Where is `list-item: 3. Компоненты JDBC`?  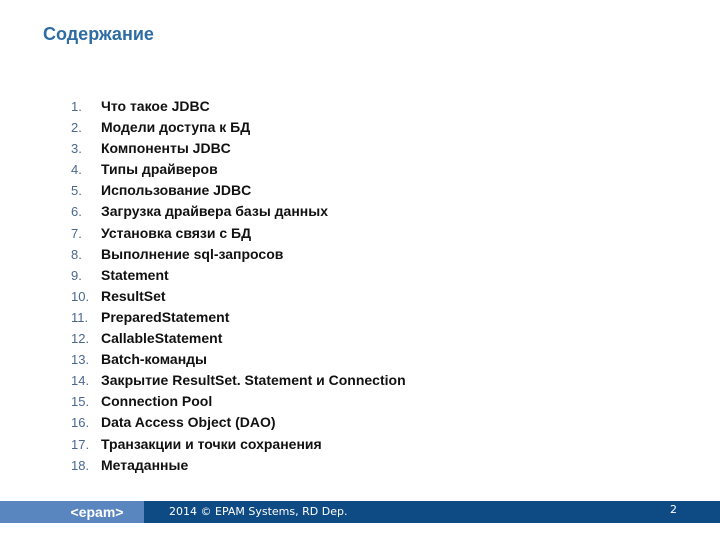
list-item: 3. Компоненты JDBC is located at coordinates (233, 148).